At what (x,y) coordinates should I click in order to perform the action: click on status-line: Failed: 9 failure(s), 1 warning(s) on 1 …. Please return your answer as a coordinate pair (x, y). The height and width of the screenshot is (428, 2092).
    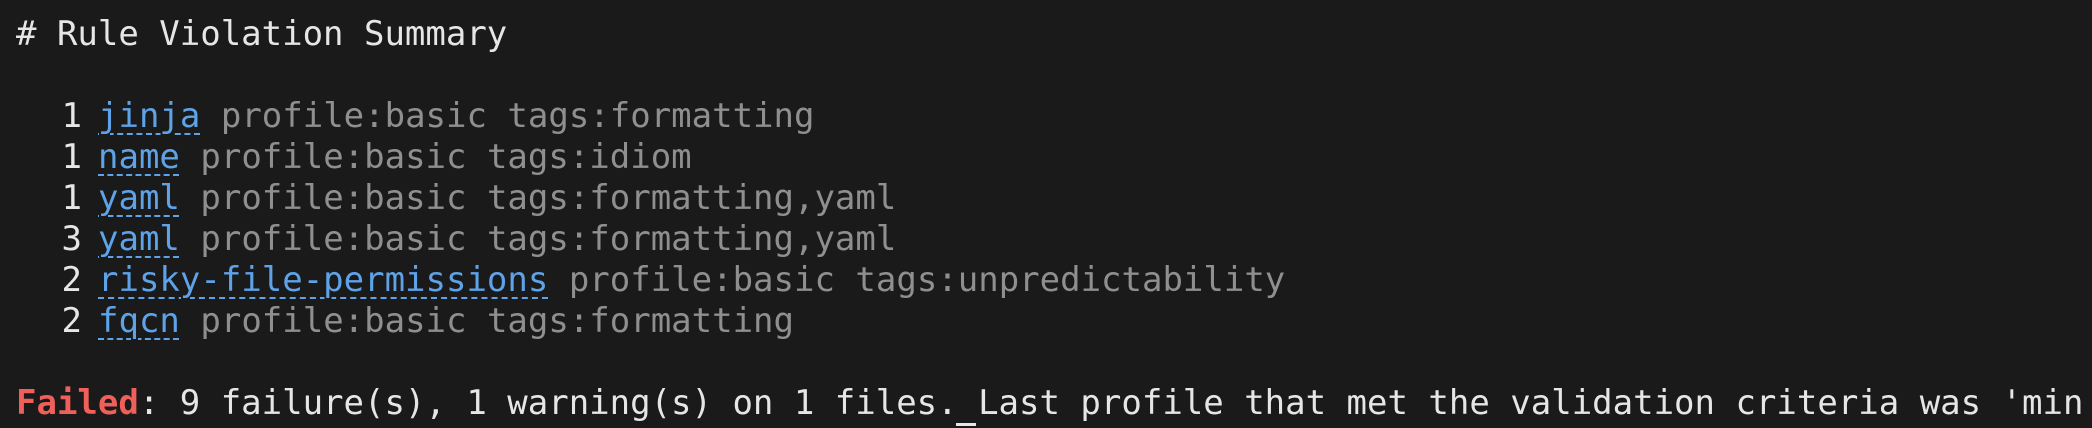
    Looking at the image, I should click on (1054, 403).